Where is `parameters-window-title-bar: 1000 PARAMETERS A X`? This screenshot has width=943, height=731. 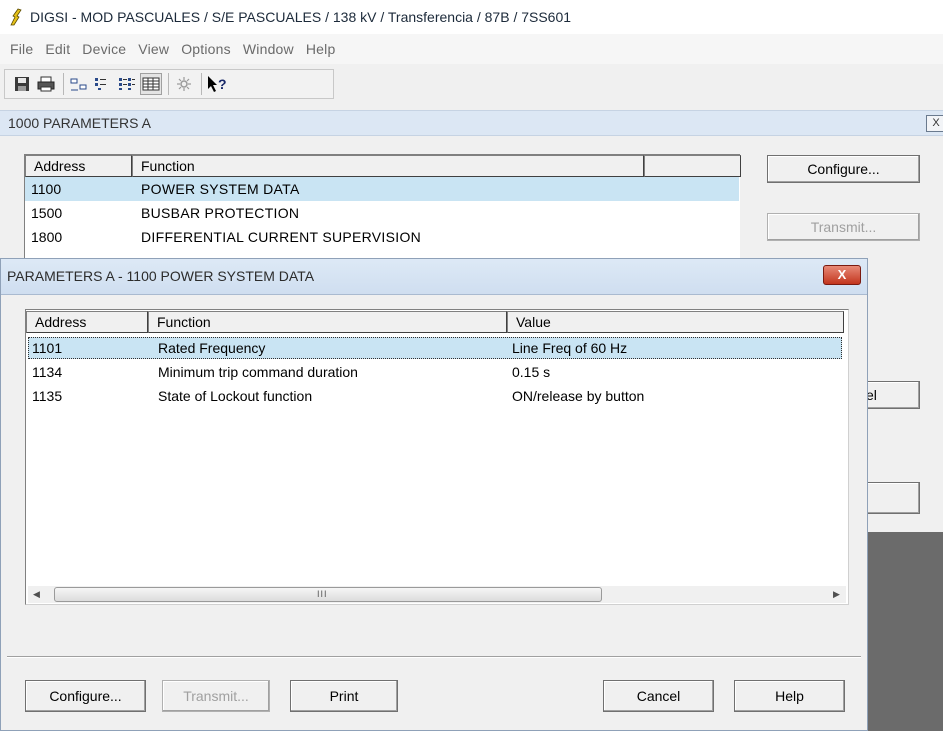
parameters-window-title-bar: 1000 PARAMETERS A X is located at coordinates (471, 123).